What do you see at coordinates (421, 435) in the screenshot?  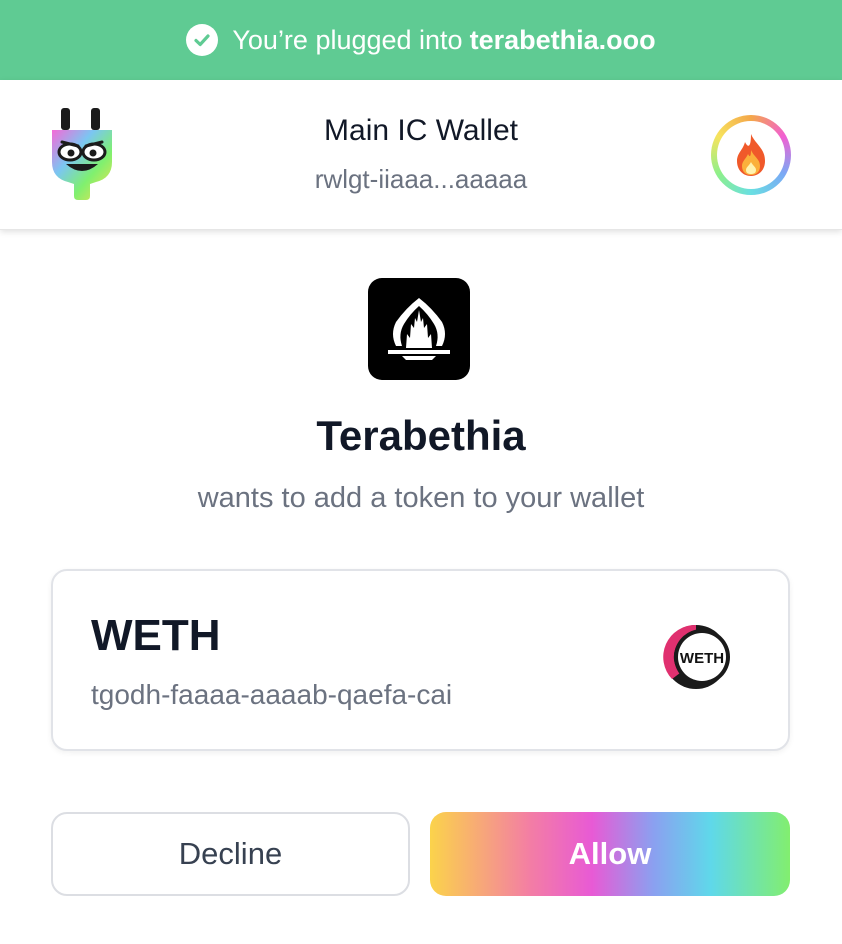 I see `app-name: Terabethia` at bounding box center [421, 435].